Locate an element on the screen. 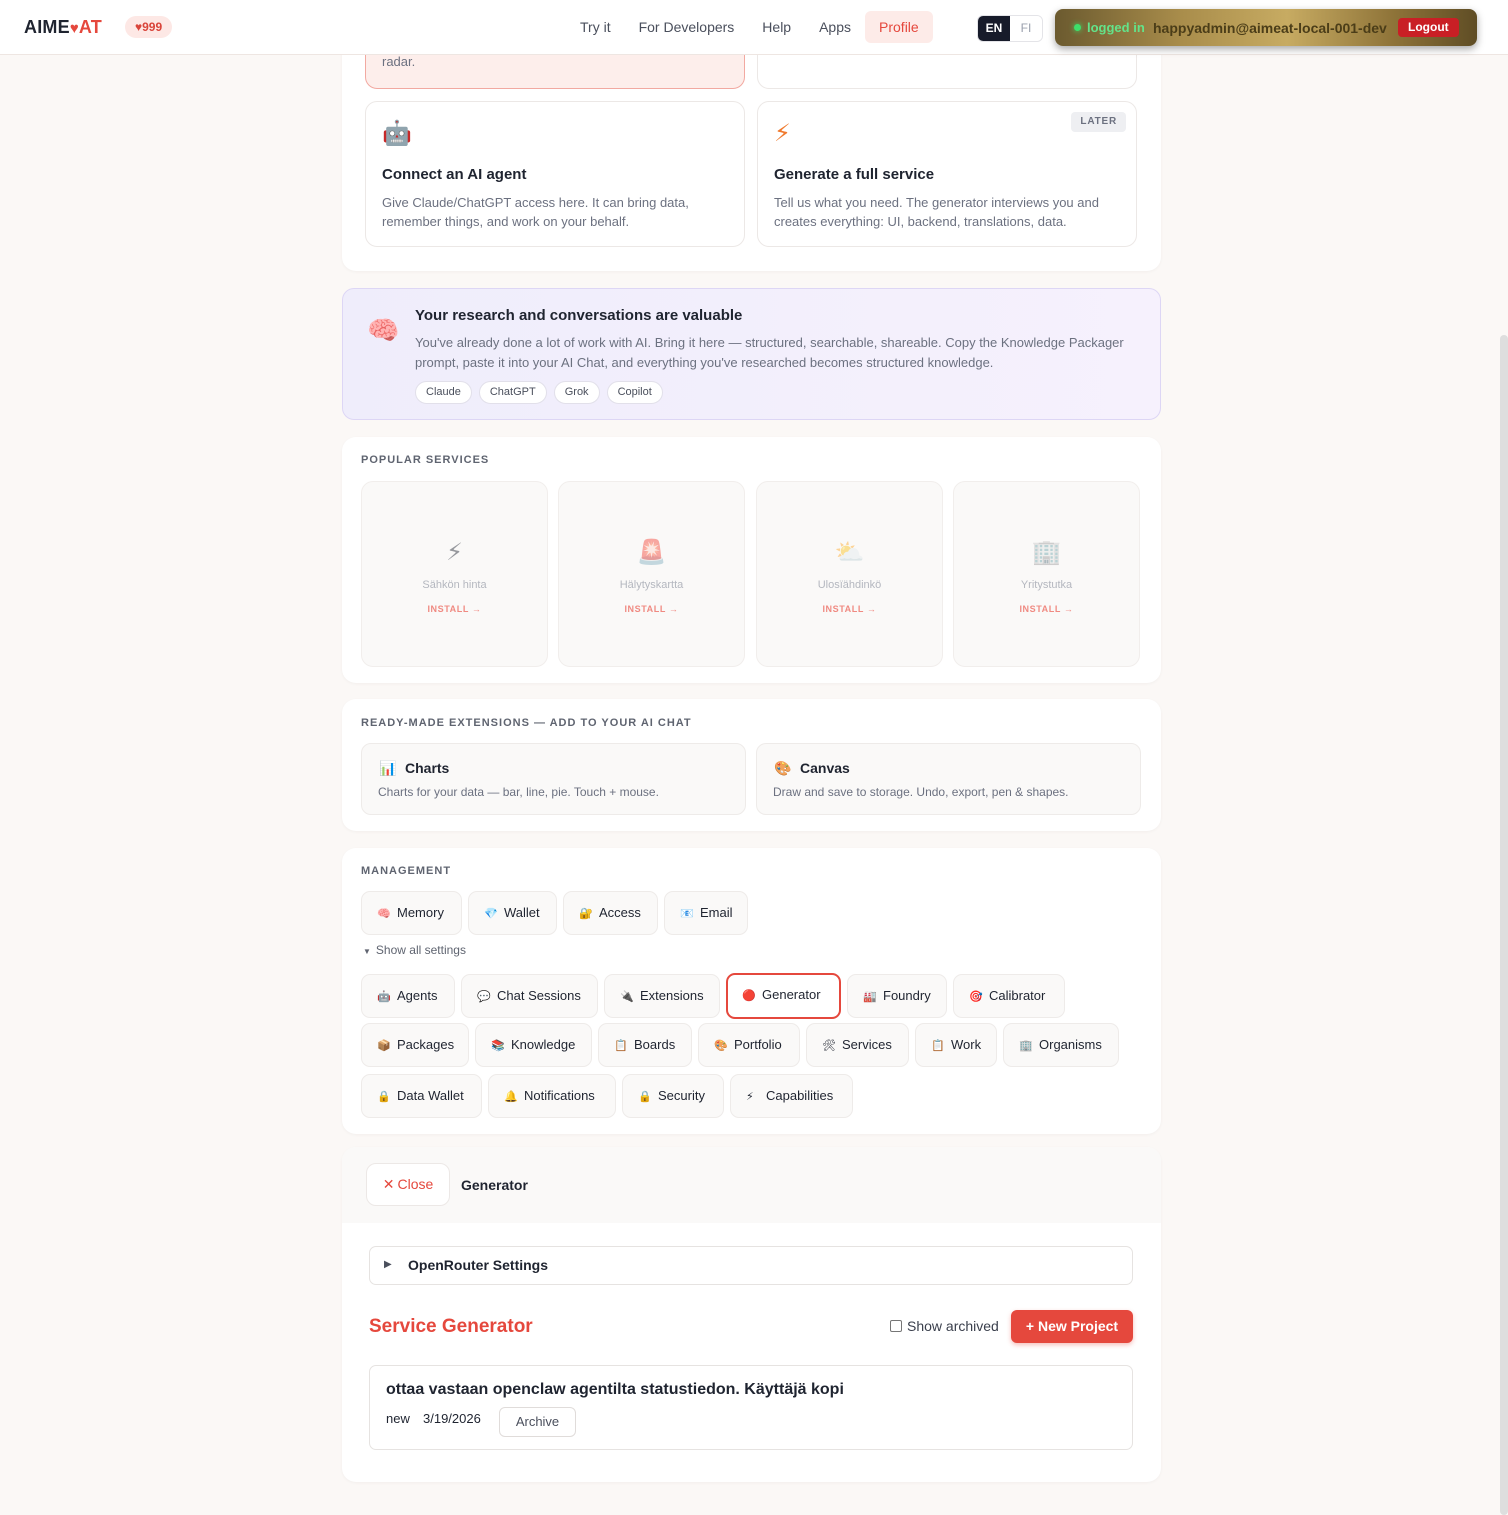 The width and height of the screenshot is (1508, 1515). logo: AIME♥AT is located at coordinates (63, 27).